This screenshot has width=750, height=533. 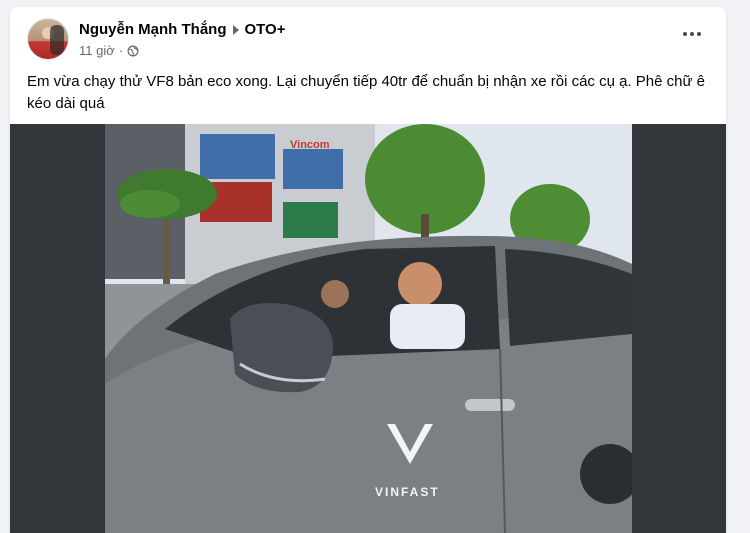 I want to click on more-options-icon, so click(x=692, y=34).